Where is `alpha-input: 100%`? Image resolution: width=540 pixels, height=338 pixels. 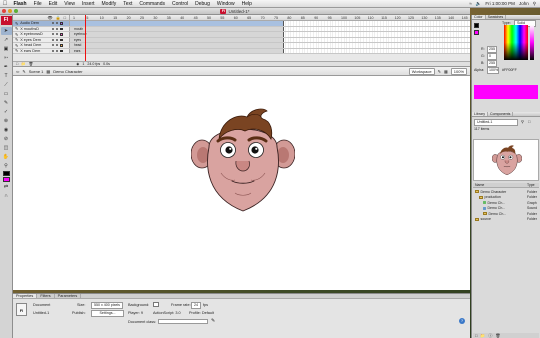 alpha-input: 100% is located at coordinates (493, 70).